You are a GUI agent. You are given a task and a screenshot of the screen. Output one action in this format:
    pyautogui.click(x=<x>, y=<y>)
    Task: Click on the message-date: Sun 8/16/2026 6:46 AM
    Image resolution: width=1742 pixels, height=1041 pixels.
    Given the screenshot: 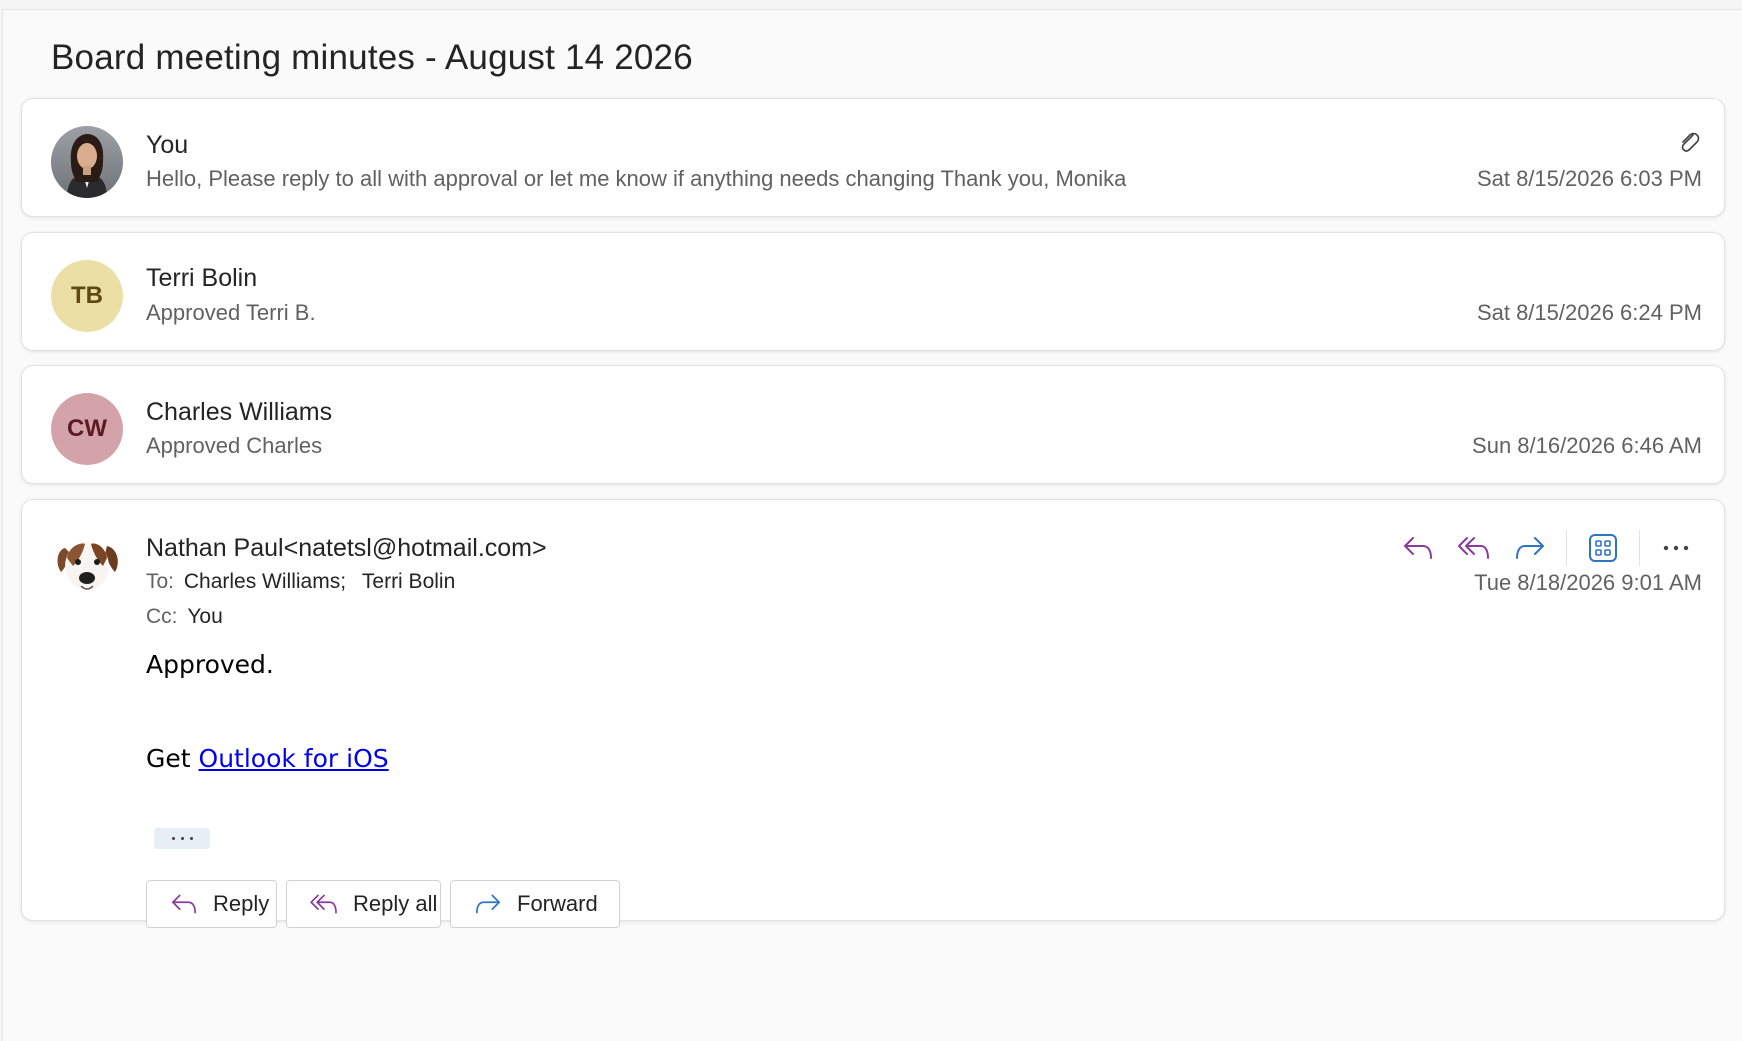 What is the action you would take?
    pyautogui.click(x=1587, y=445)
    